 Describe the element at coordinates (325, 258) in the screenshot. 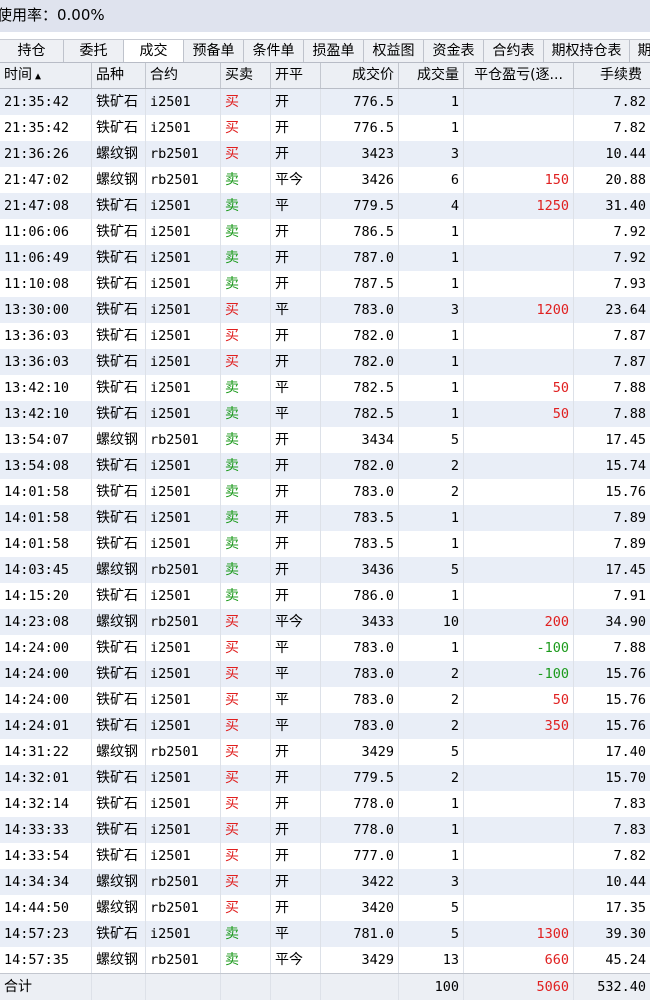

I see `table-row: 11:06:49 铁矿石 i2501 卖开 787.0 1 7.92` at that location.